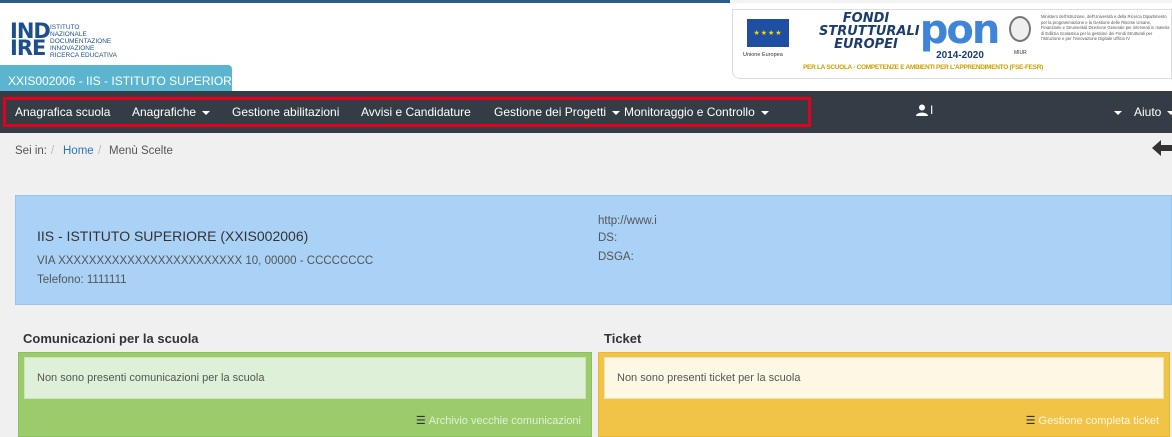 The image size is (1172, 437). What do you see at coordinates (768, 33) in the screenshot?
I see `eu-flag-icon: ★★★★` at bounding box center [768, 33].